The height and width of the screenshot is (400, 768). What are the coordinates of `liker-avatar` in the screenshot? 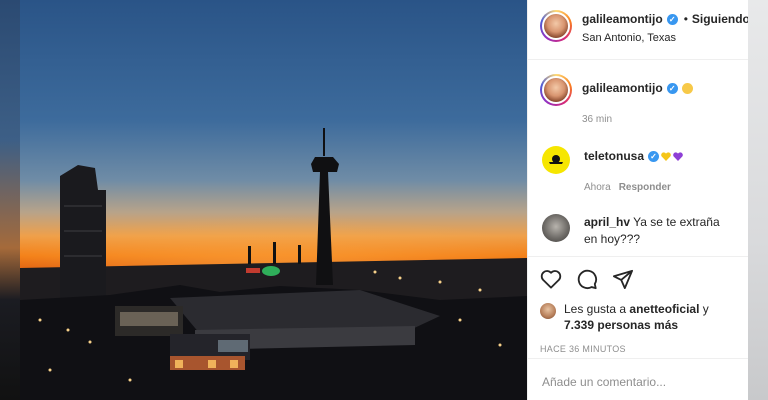 It's located at (548, 311).